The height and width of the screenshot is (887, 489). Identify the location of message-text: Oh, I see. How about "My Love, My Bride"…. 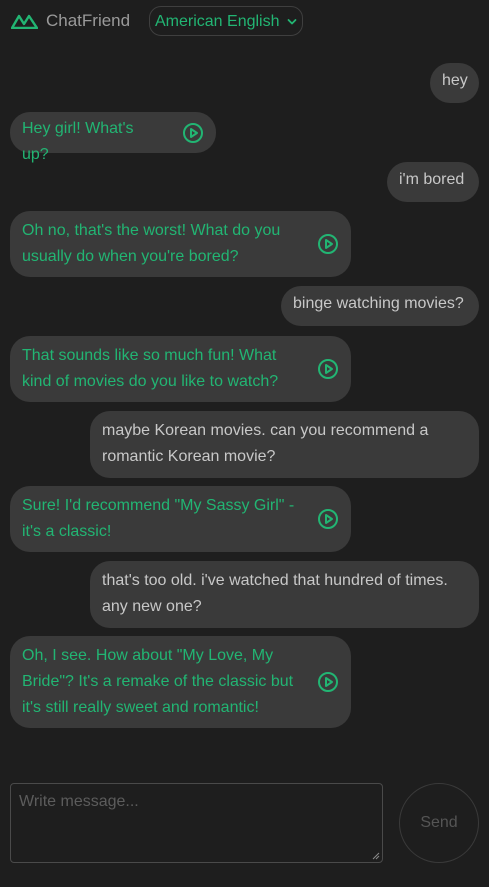
(158, 681).